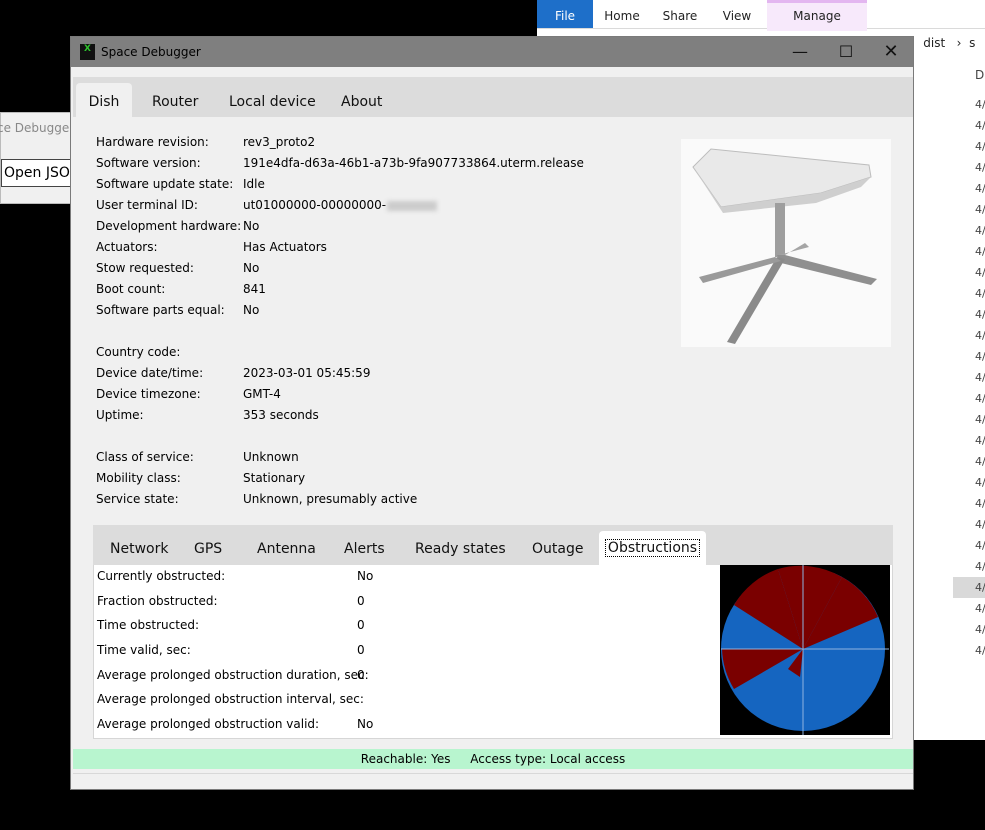 The width and height of the screenshot is (985, 830). I want to click on date-column-header: Da, so click(980, 75).